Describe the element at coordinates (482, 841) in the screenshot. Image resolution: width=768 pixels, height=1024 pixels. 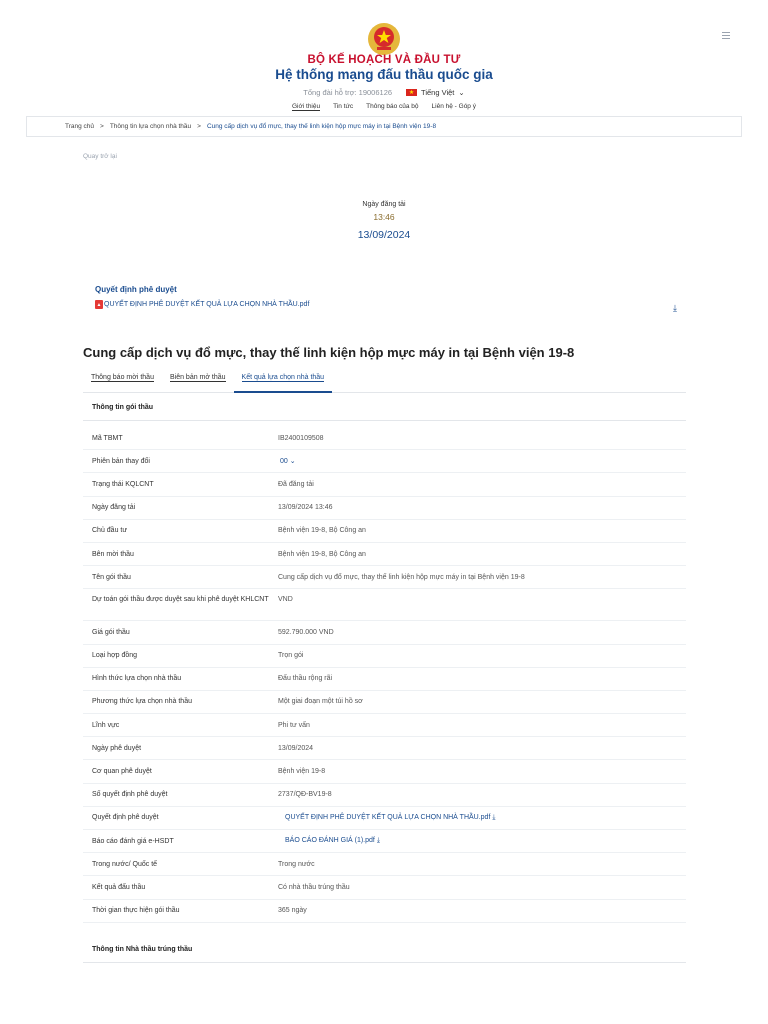
I see `report-file-link: BÁO CÁO ĐÁNH GIÁ (1).pdf ⤓` at that location.